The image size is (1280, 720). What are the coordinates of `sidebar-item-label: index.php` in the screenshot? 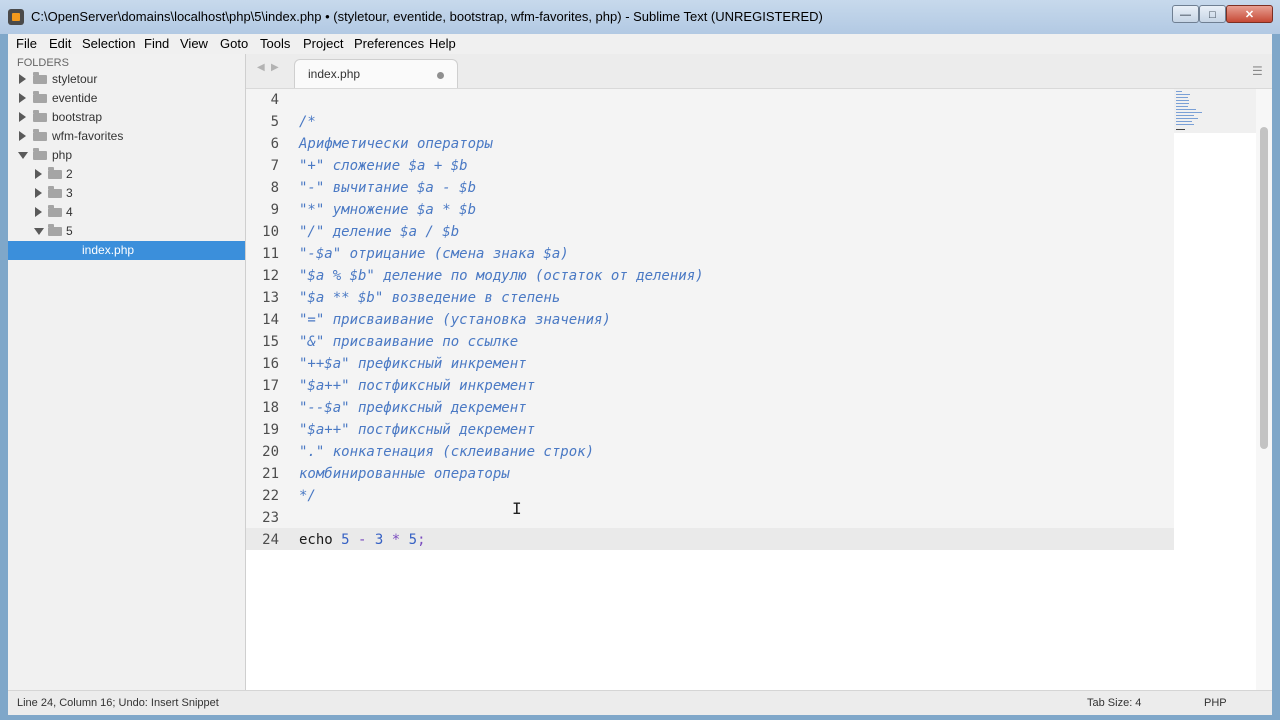 It's located at (108, 250).